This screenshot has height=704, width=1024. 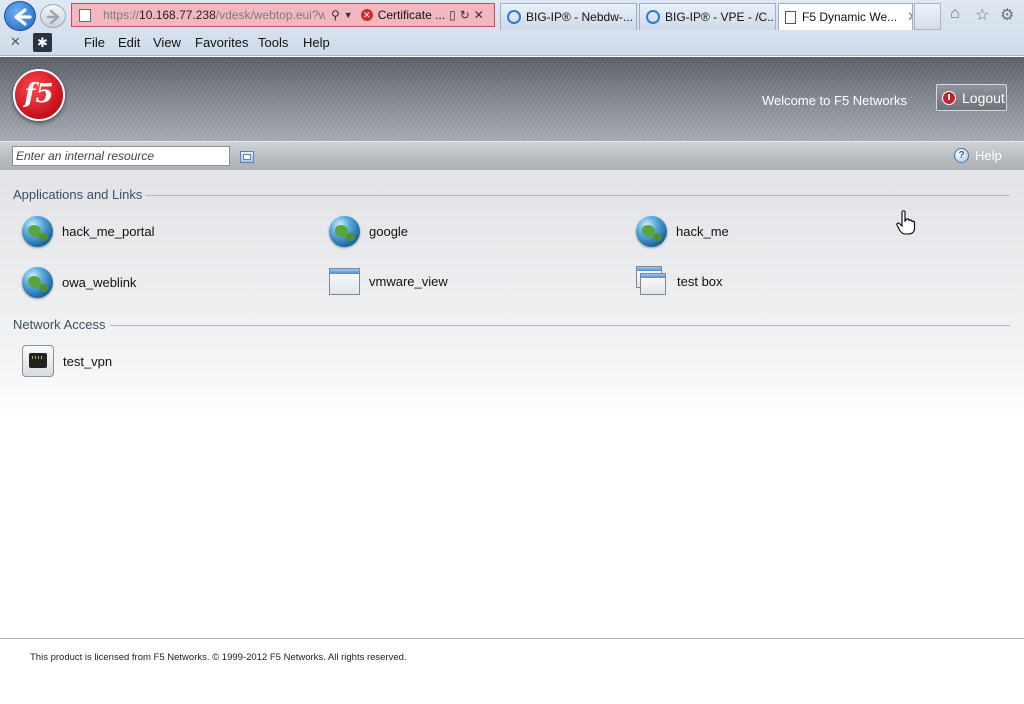 I want to click on app-hack-me-portal: hack_me_portal, so click(x=88, y=231).